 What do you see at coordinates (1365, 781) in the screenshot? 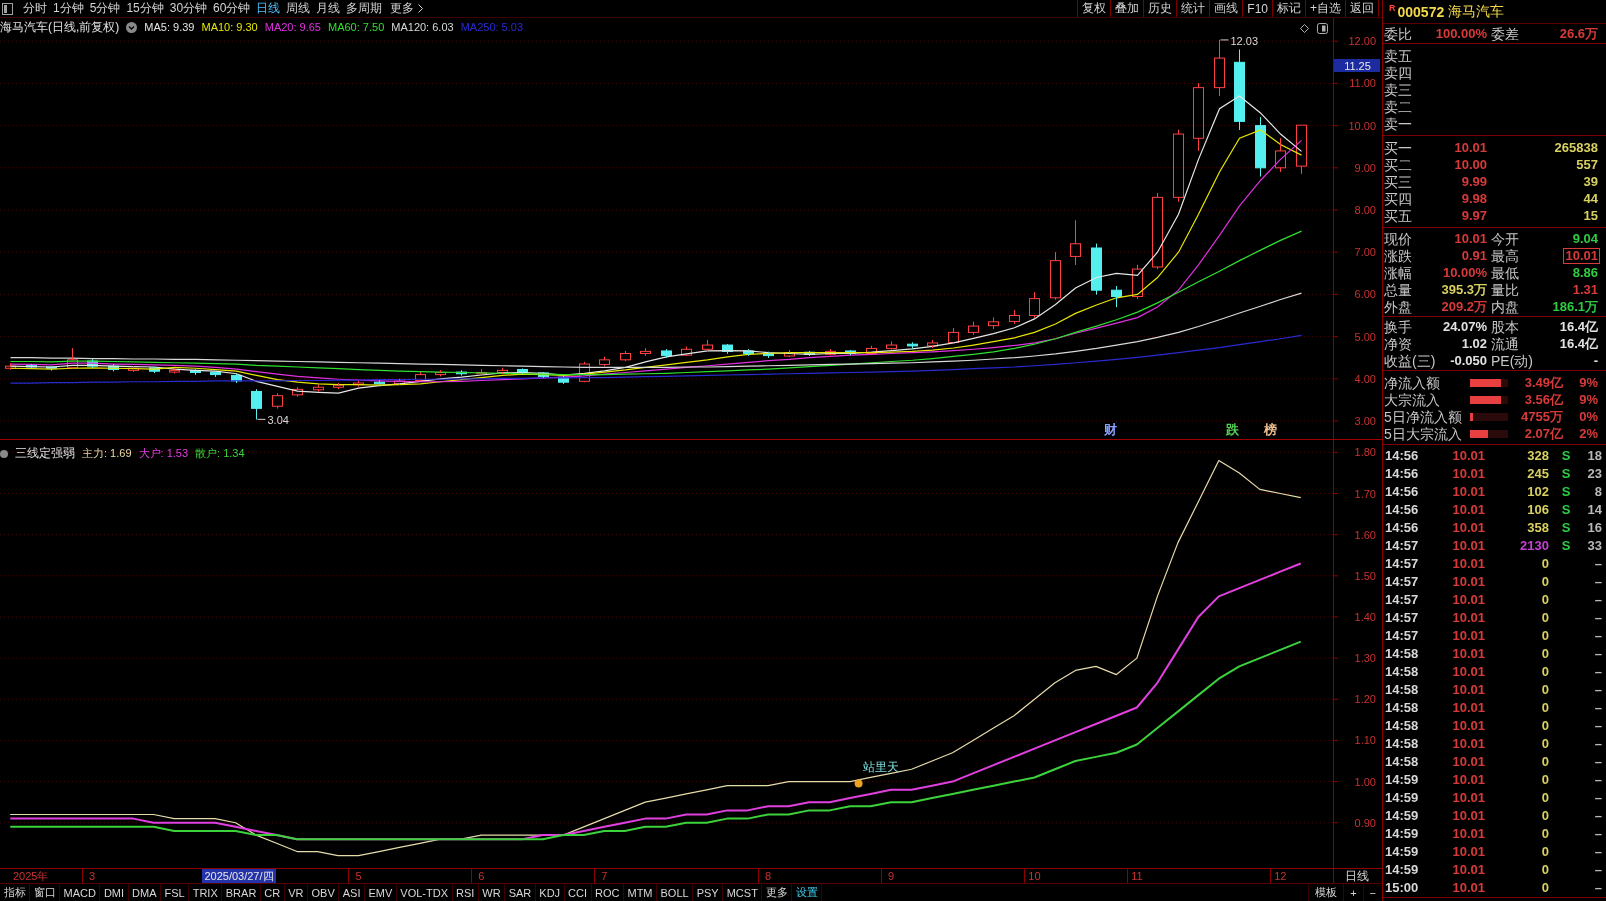
I see `axis-label: 1.00` at bounding box center [1365, 781].